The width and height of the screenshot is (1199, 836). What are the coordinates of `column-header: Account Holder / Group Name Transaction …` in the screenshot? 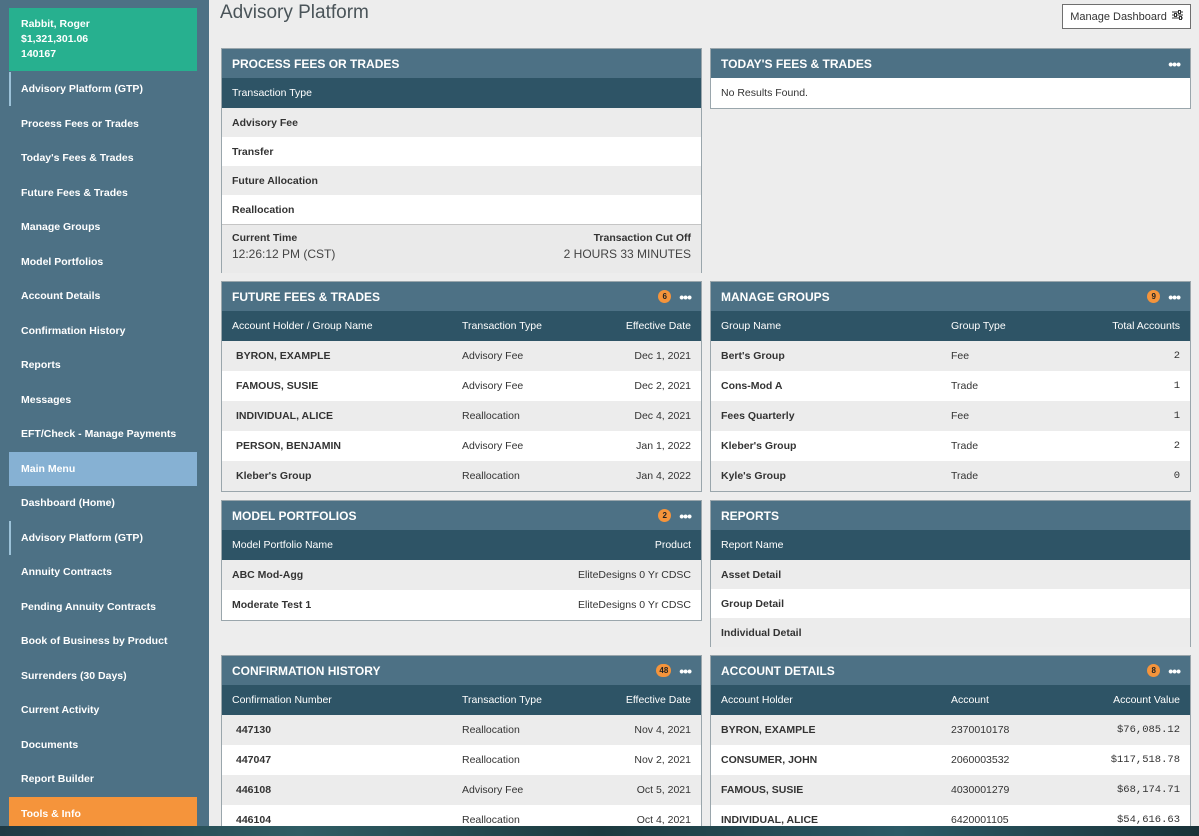 It's located at (461, 326).